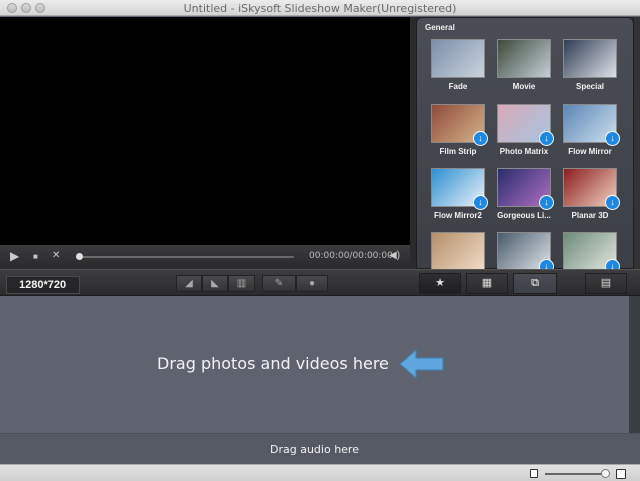 The width and height of the screenshot is (640, 481). What do you see at coordinates (35, 256) in the screenshot?
I see `stop-icon: ■` at bounding box center [35, 256].